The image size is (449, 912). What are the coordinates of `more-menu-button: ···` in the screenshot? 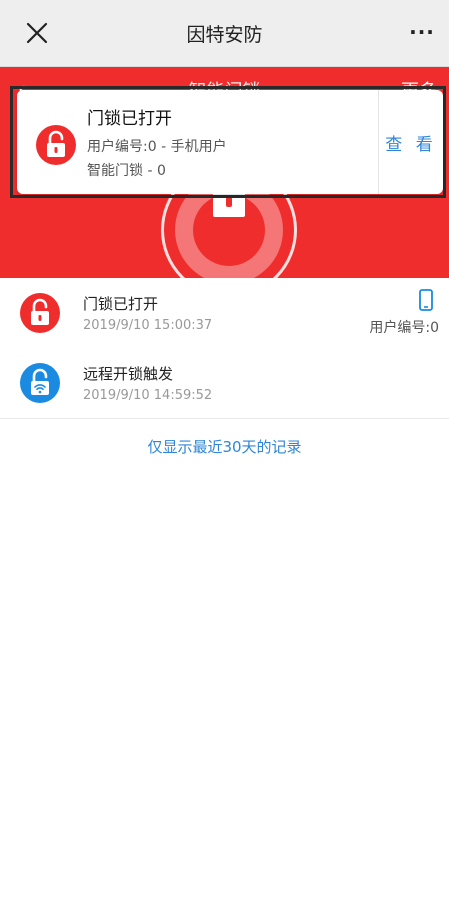 It's located at (422, 33).